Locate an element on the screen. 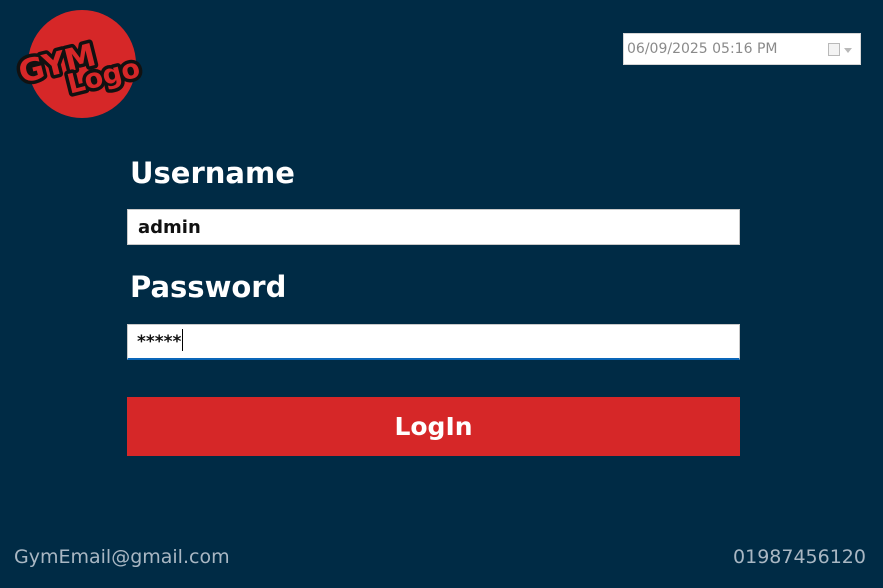 Image resolution: width=883 pixels, height=588 pixels. password-value-wrap: ***** is located at coordinates (160, 340).